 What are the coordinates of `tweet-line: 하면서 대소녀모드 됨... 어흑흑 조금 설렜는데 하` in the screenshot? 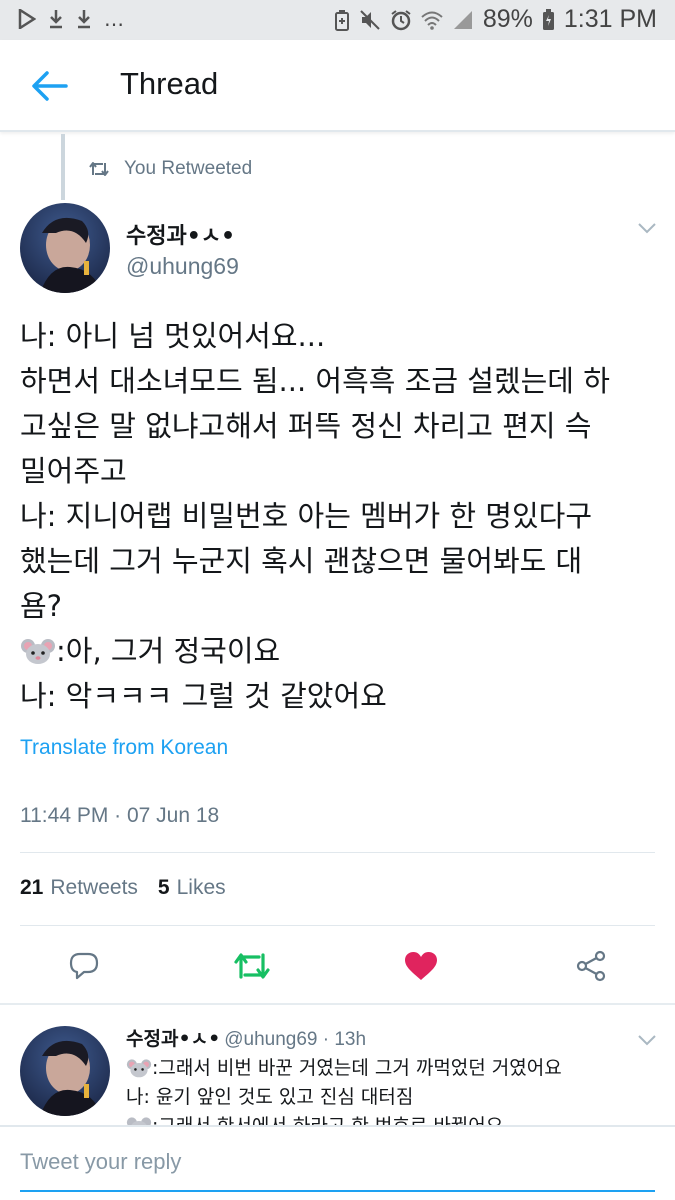 It's located at (315, 381).